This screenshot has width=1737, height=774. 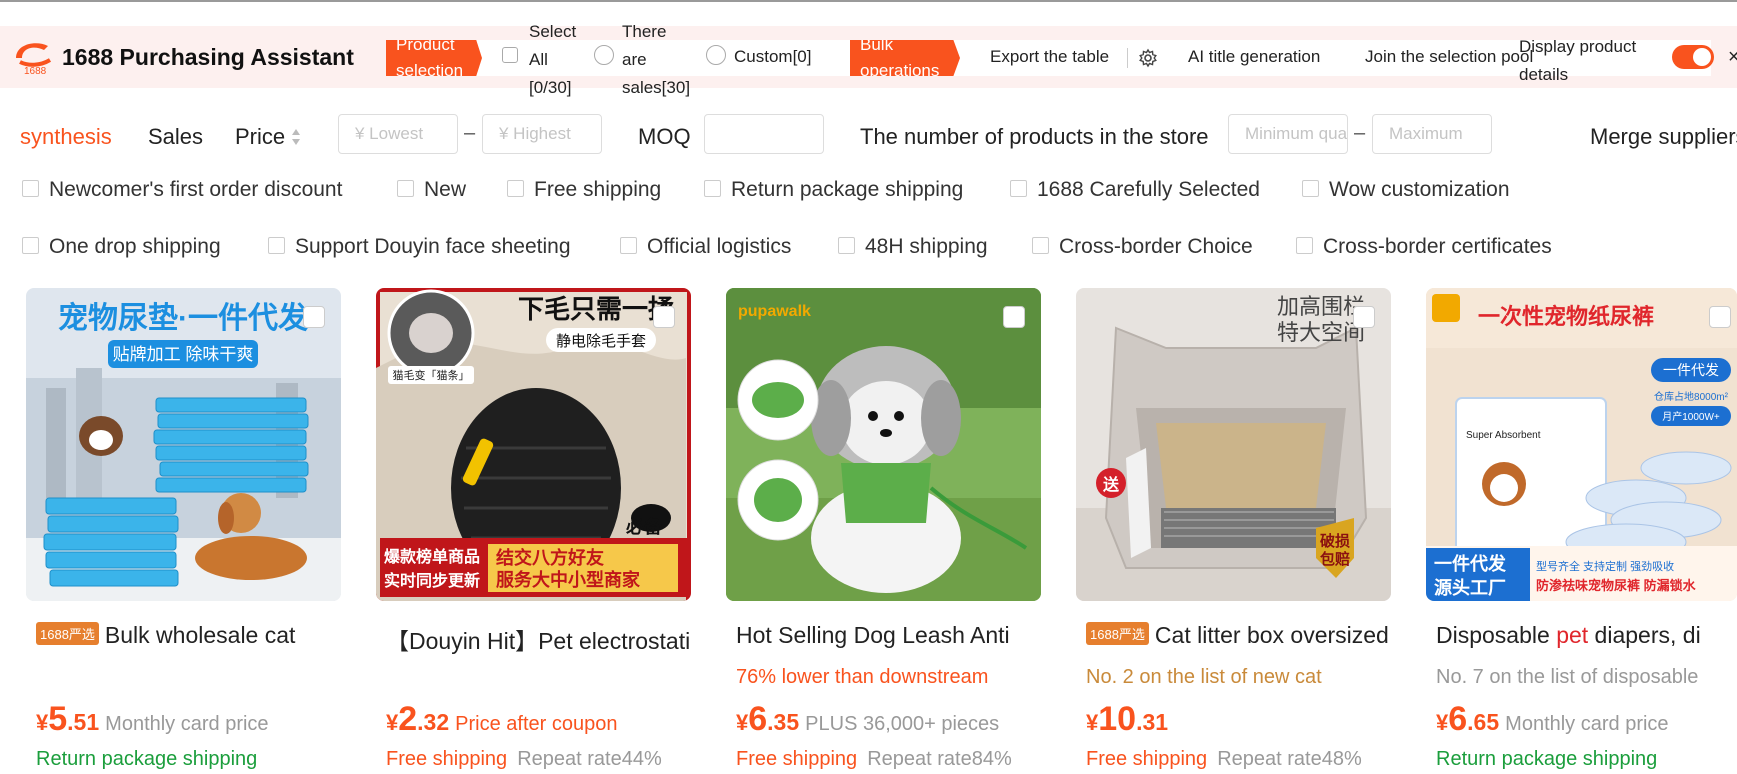 I want to click on svg-text: 特大空间, so click(x=1321, y=332).